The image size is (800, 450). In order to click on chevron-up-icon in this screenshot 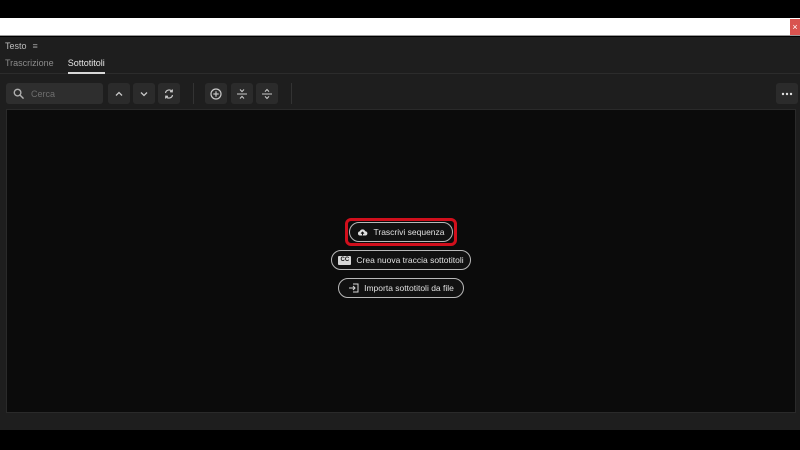, I will do `click(119, 93)`.